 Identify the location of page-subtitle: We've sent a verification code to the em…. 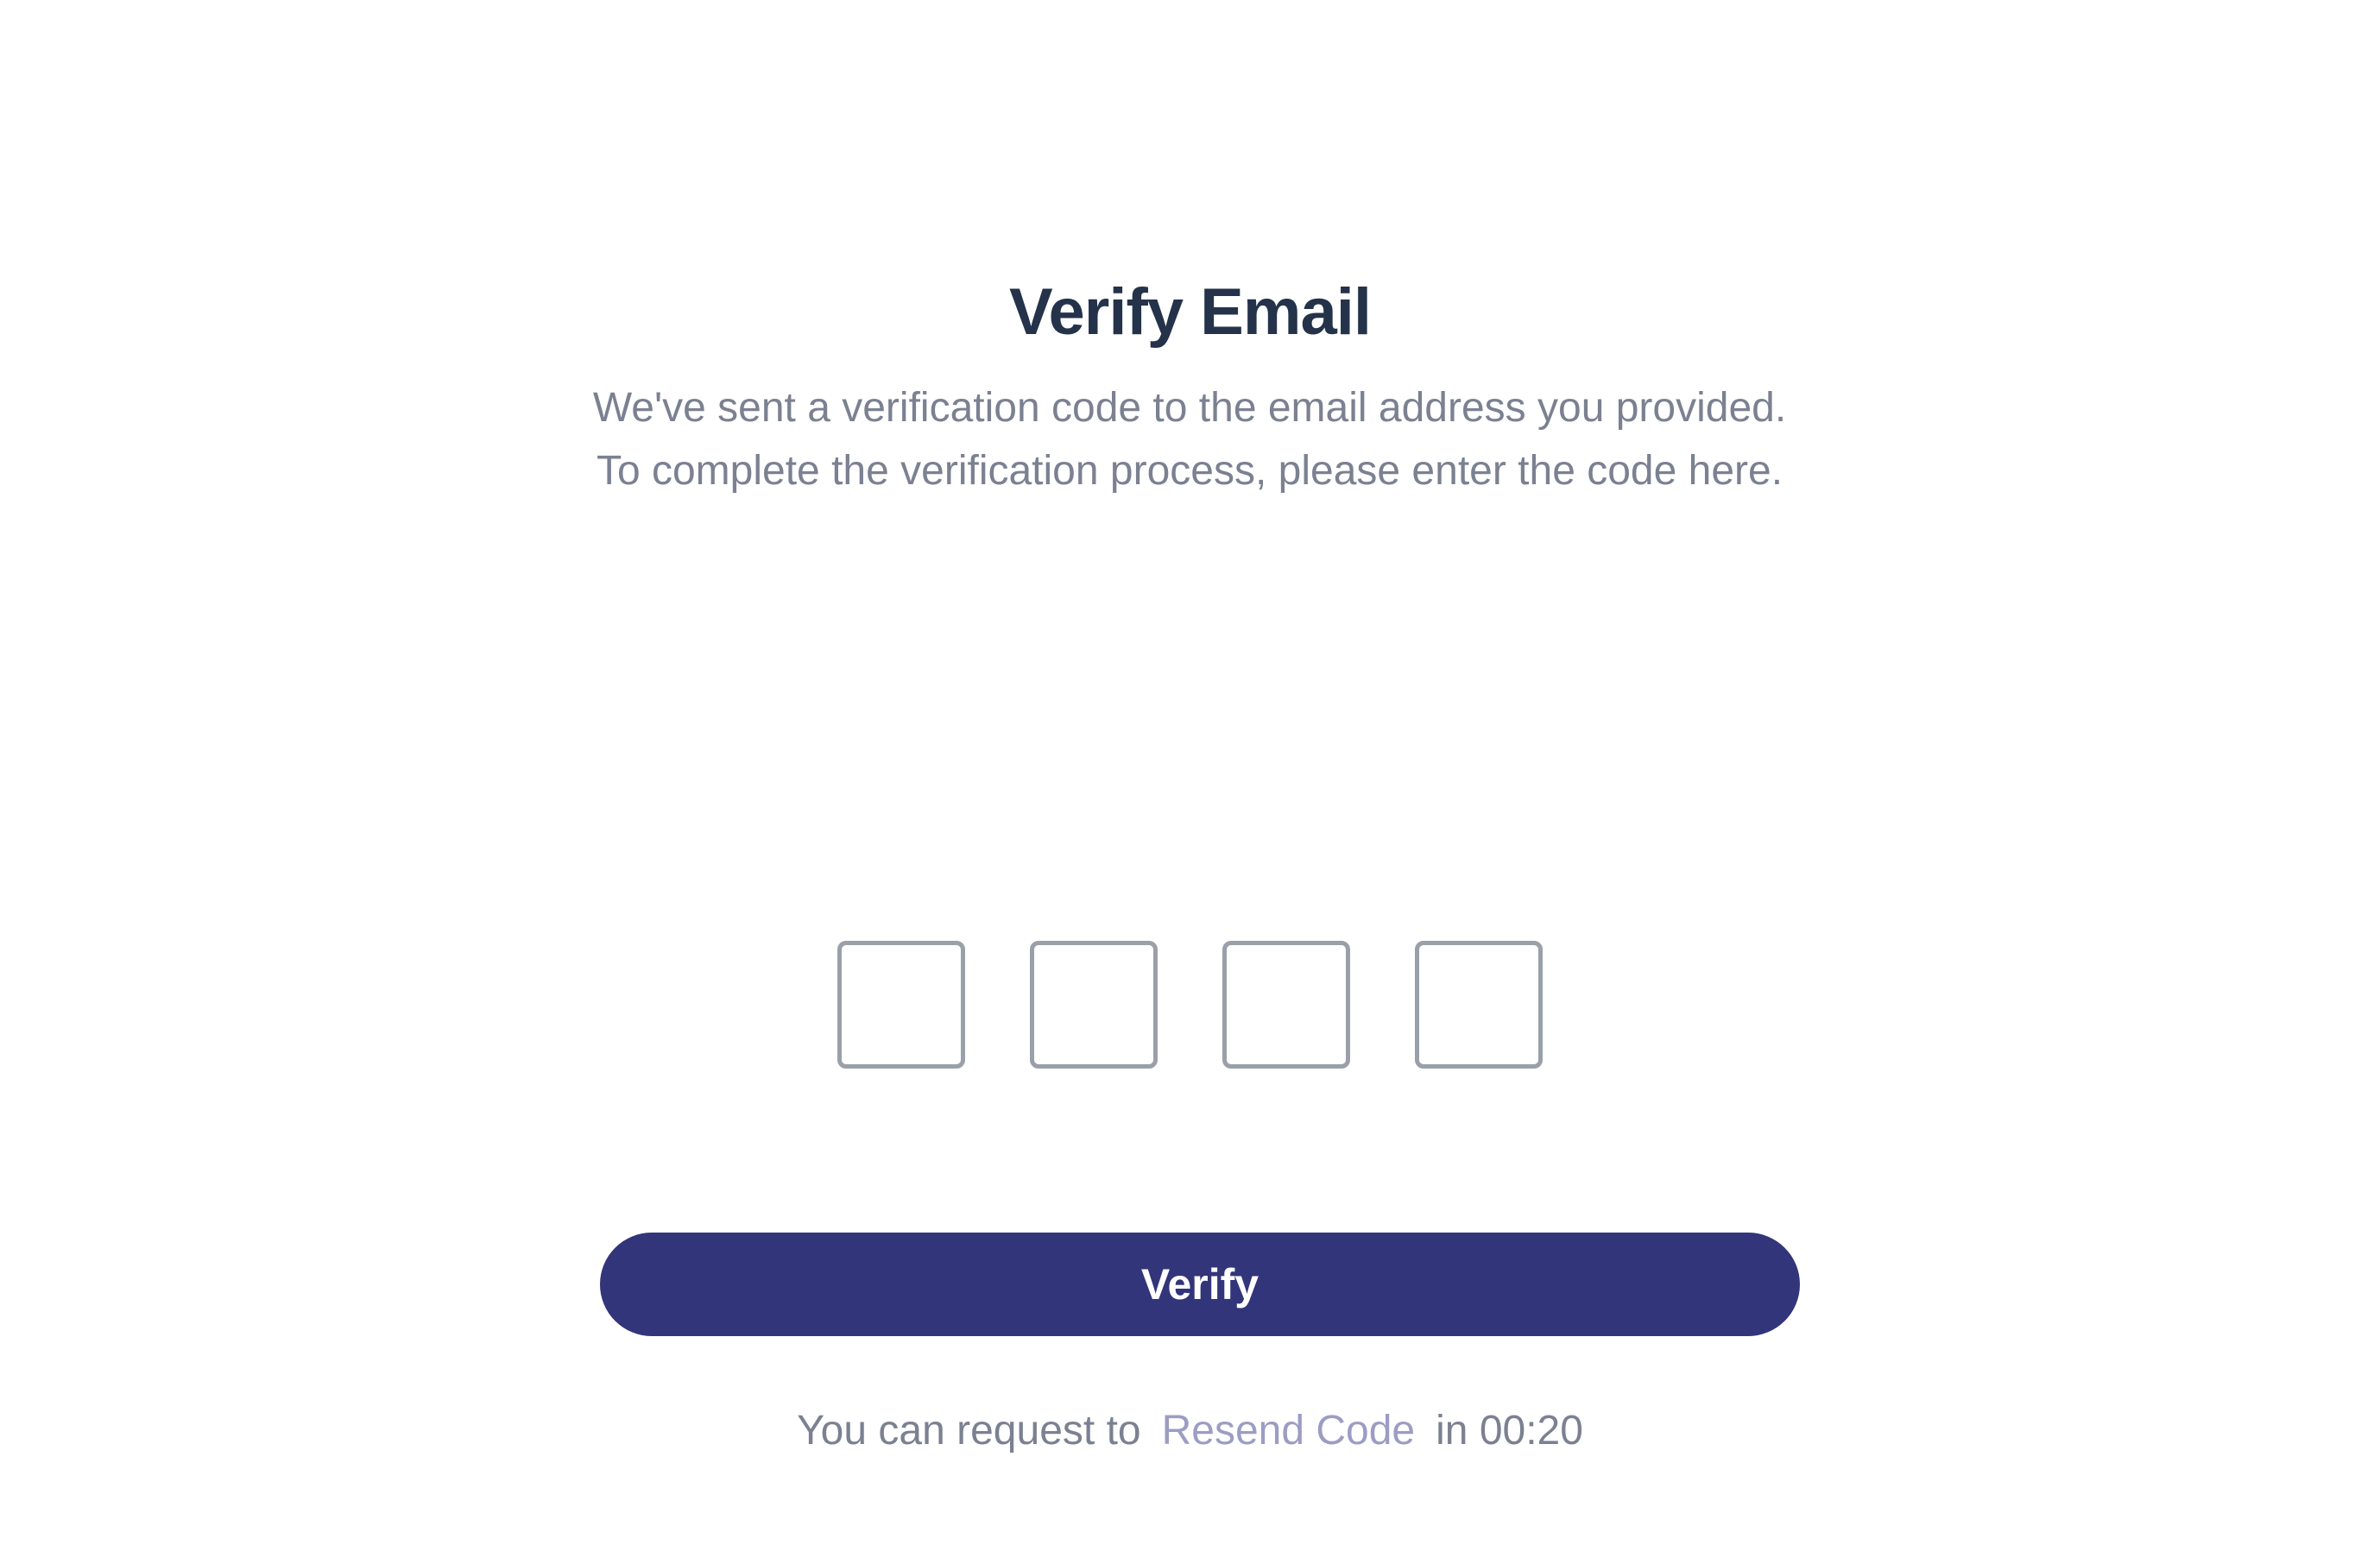
(1189, 439).